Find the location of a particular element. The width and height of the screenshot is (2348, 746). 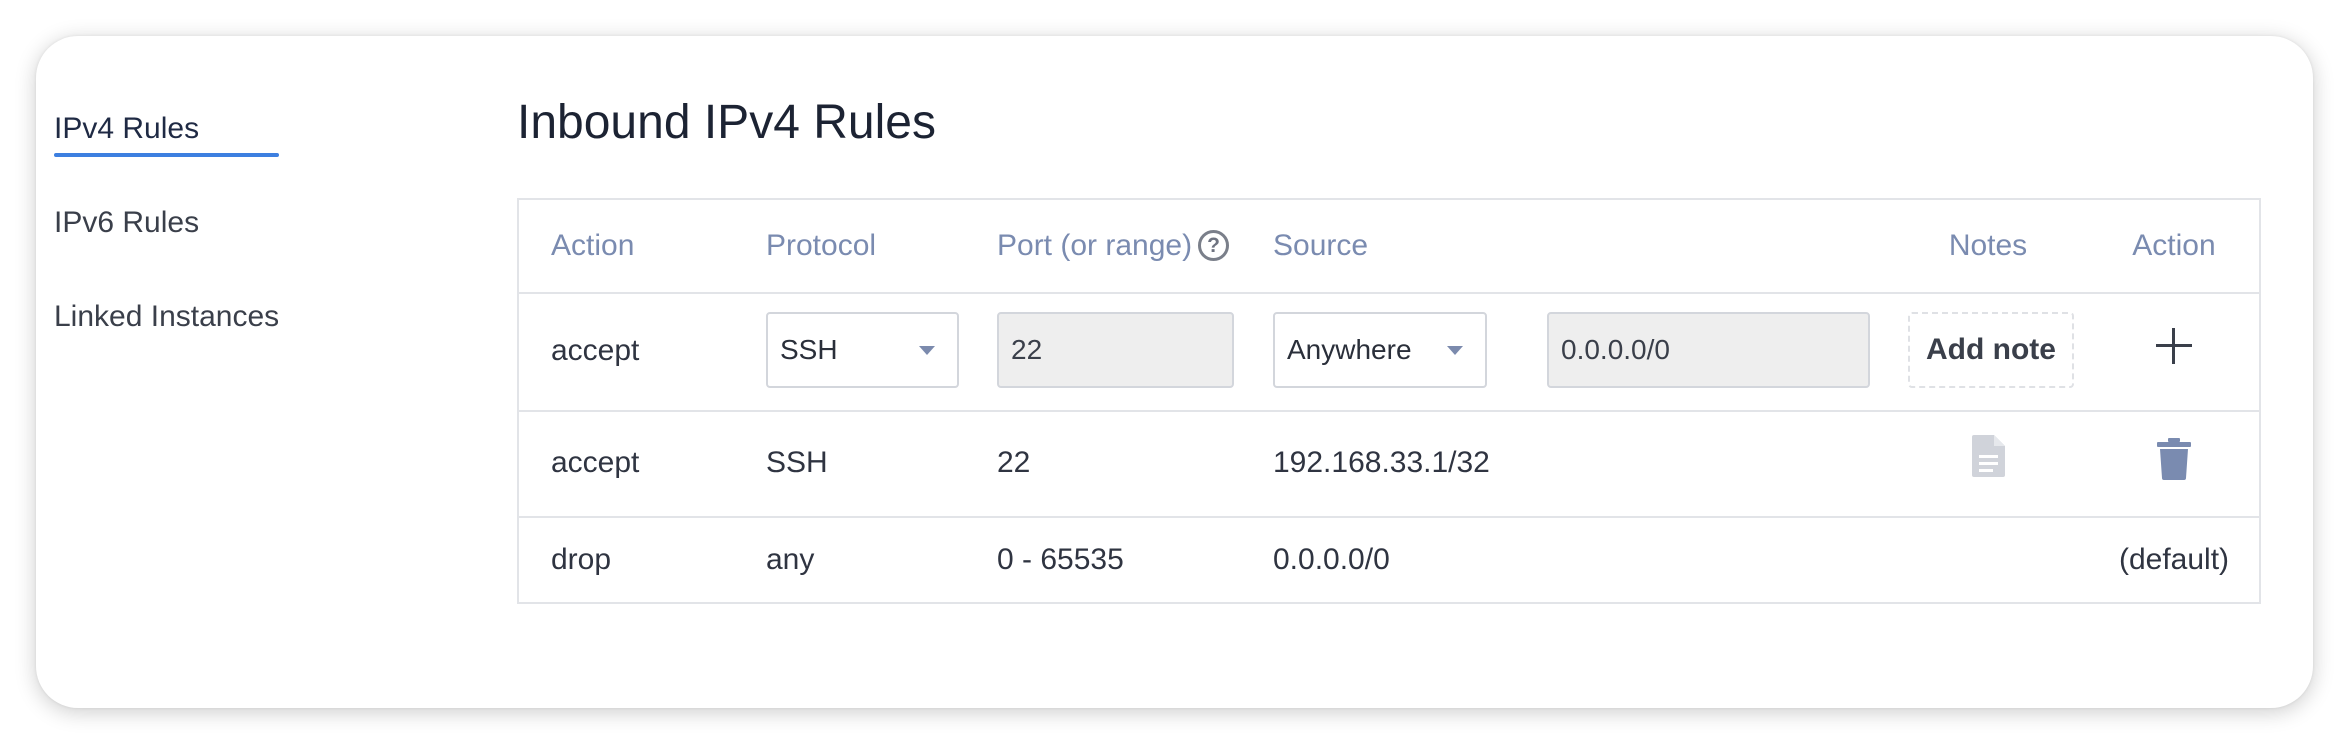

table-row: drop any 0 - 65535 0.0.0.0/0 (default) is located at coordinates (1389, 560).